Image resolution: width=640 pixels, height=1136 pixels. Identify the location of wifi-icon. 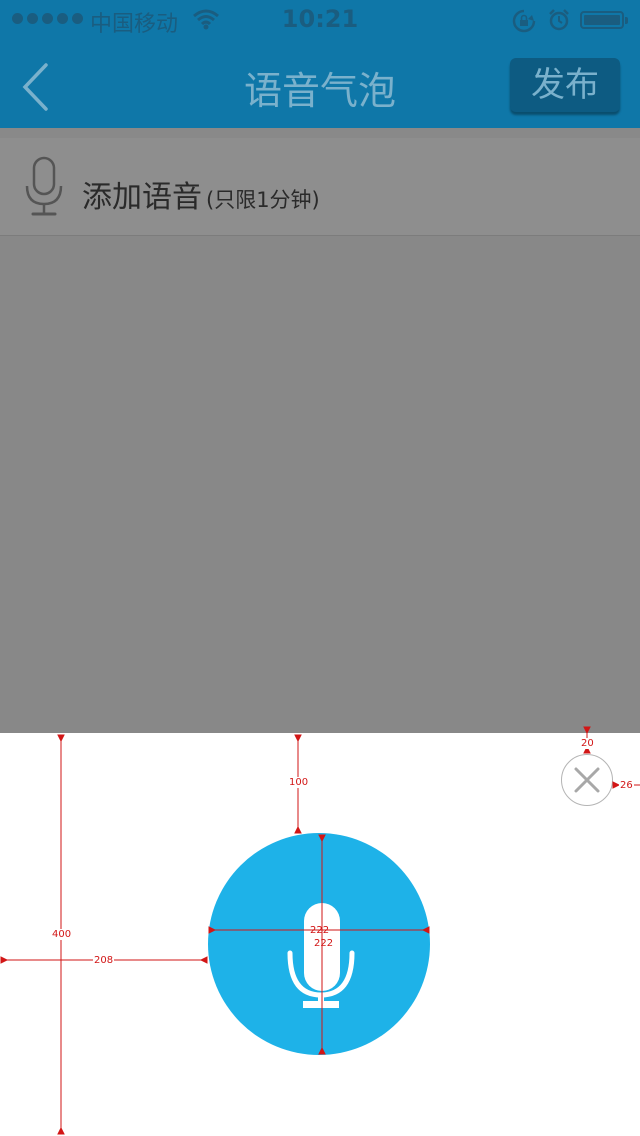
(206, 21).